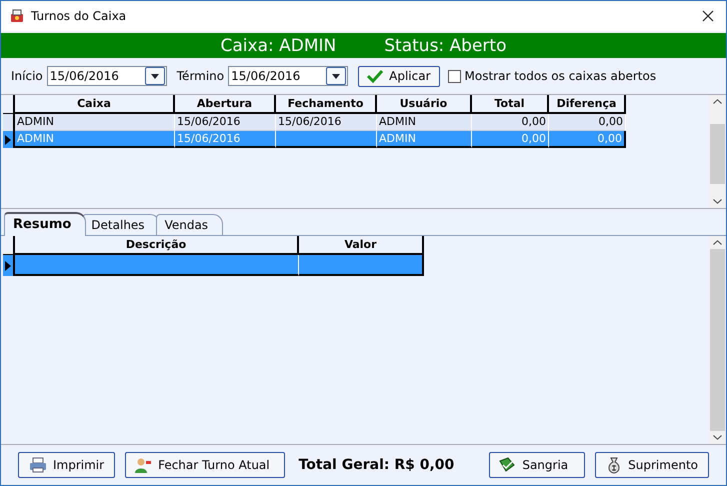 The width and height of the screenshot is (727, 486). Describe the element at coordinates (17, 16) in the screenshot. I see `cash-register-icon` at that location.